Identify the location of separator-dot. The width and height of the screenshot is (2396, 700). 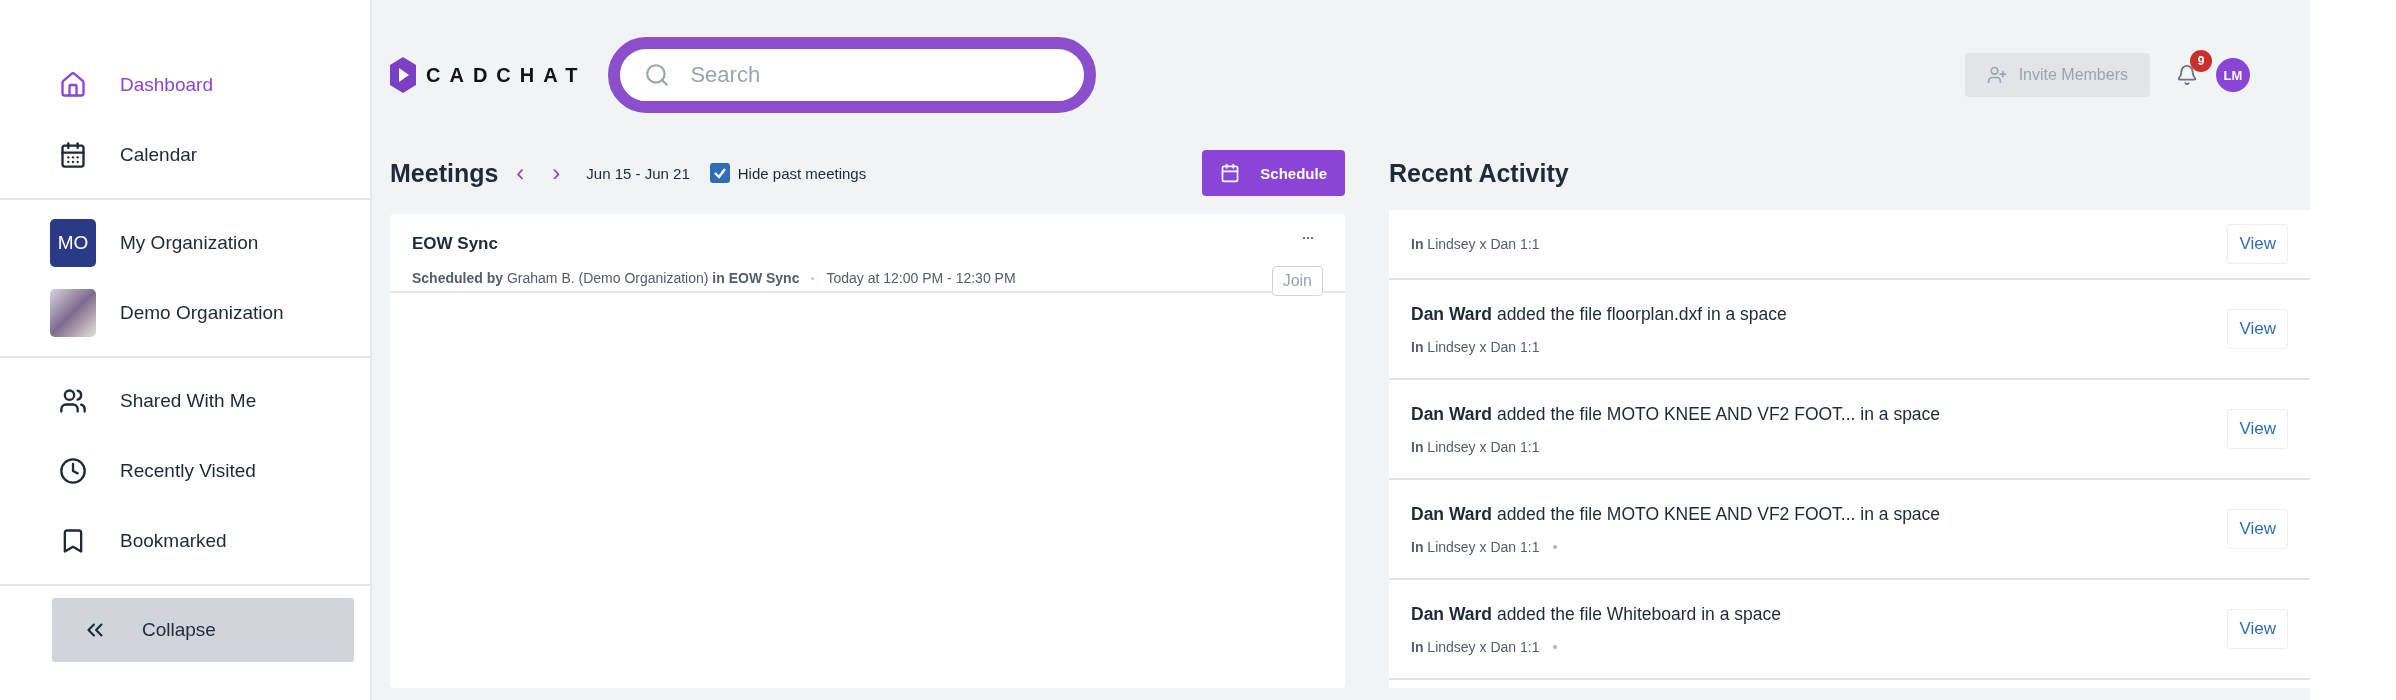
(813, 278).